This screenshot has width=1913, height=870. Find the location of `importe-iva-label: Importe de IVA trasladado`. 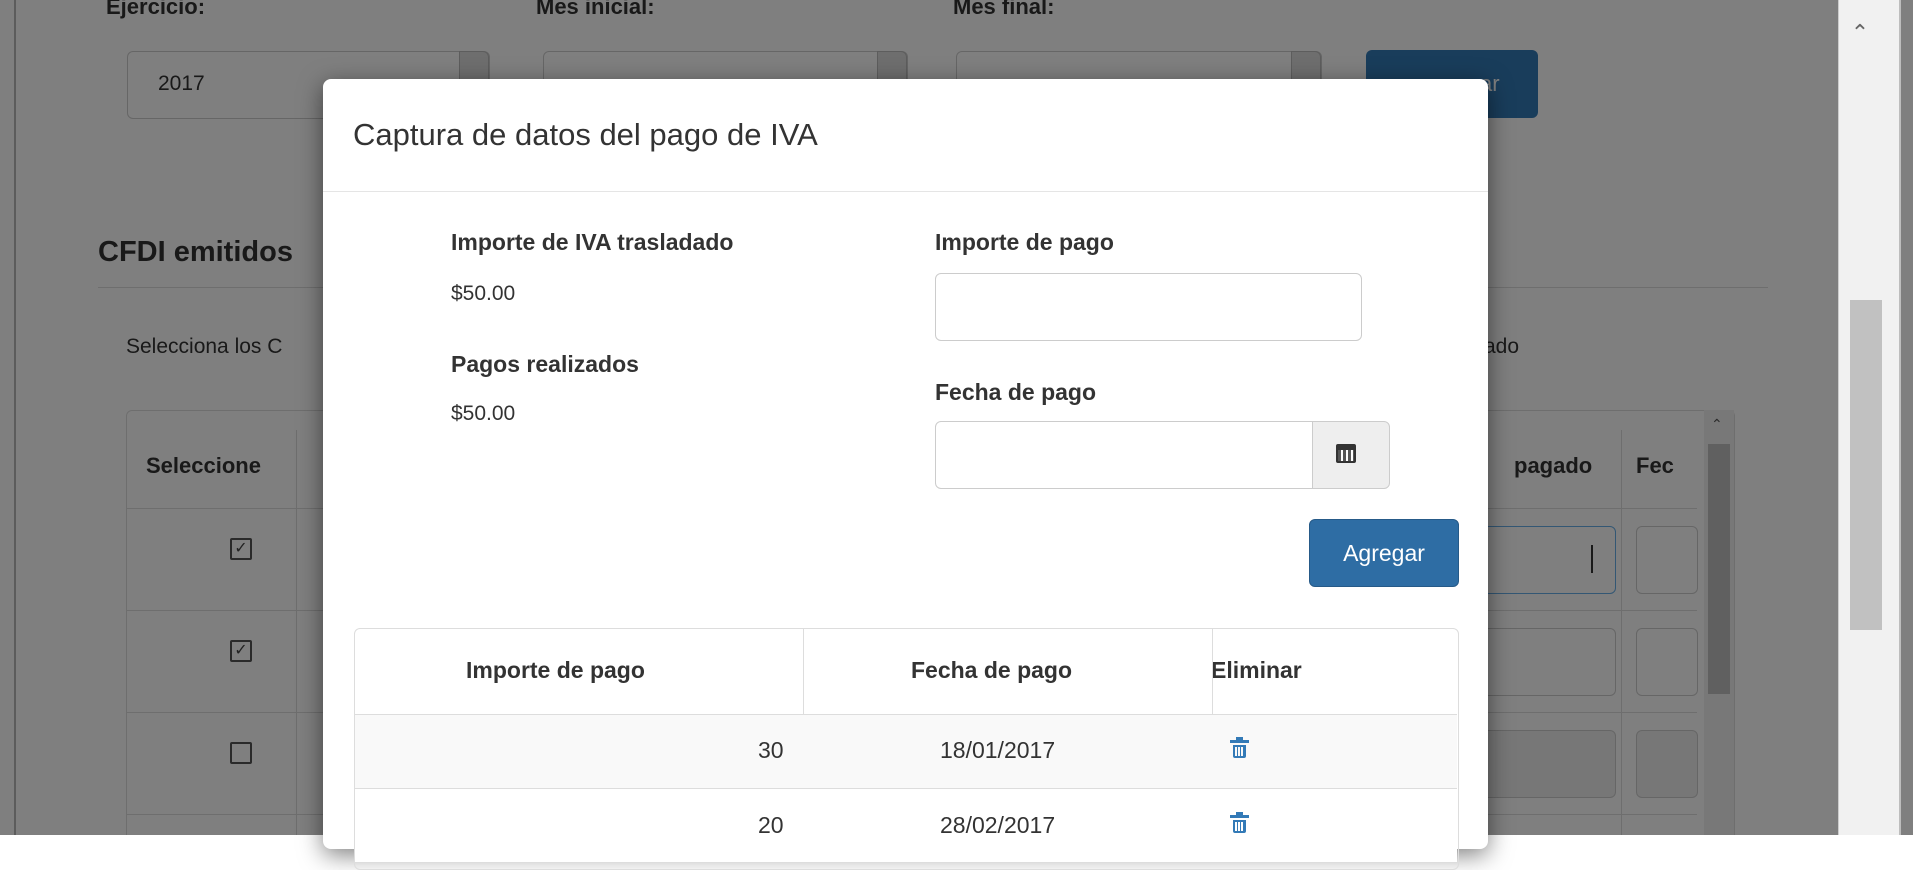

importe-iva-label: Importe de IVA trasladado is located at coordinates (592, 242).